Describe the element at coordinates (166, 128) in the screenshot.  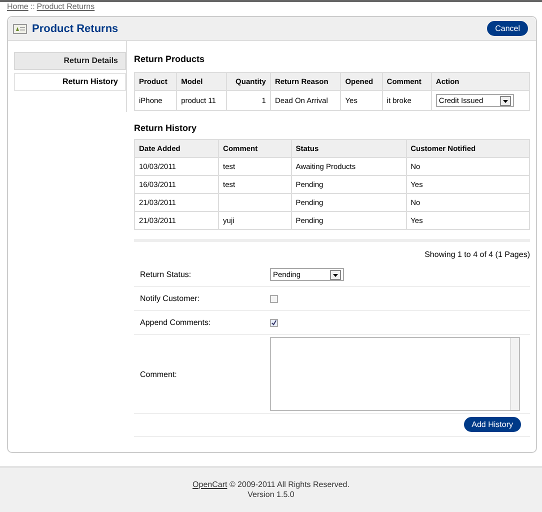
I see `section-title: Return History` at that location.